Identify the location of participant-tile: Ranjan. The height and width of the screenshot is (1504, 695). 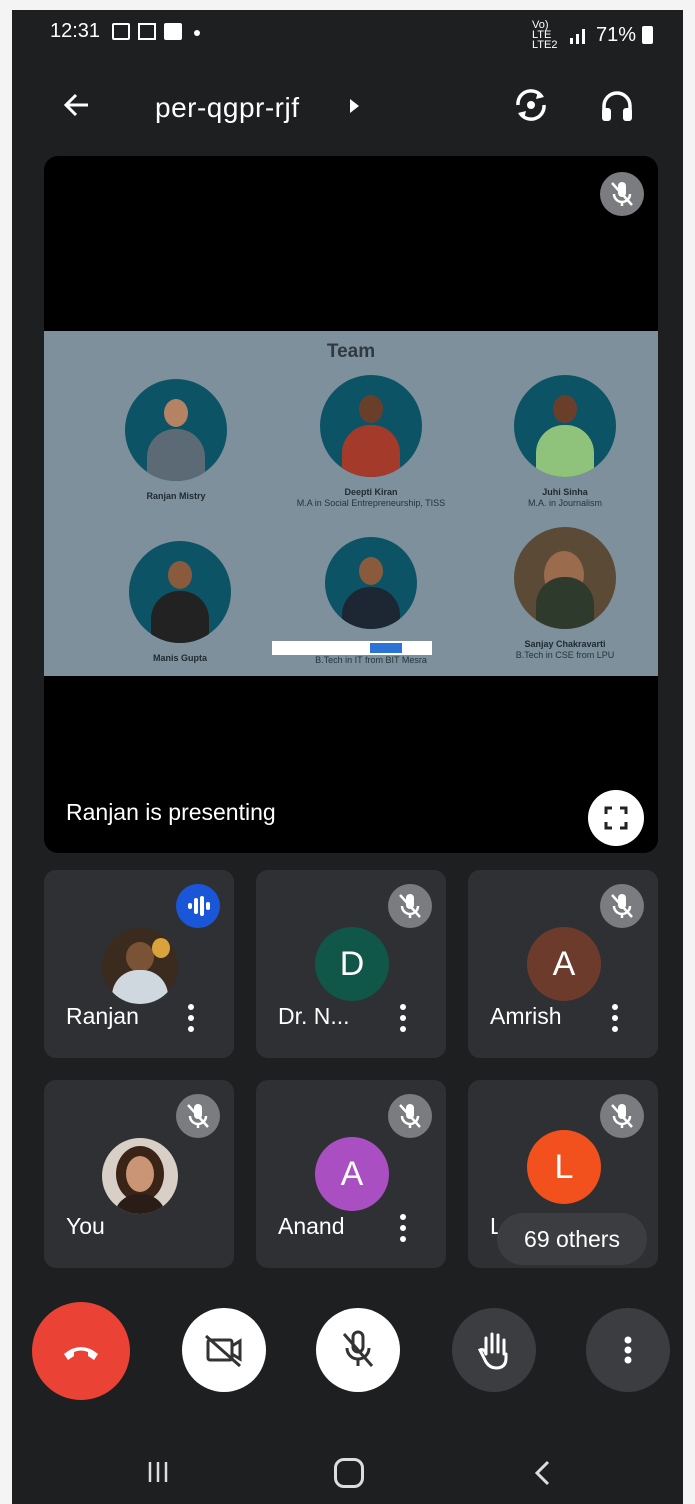
(139, 964).